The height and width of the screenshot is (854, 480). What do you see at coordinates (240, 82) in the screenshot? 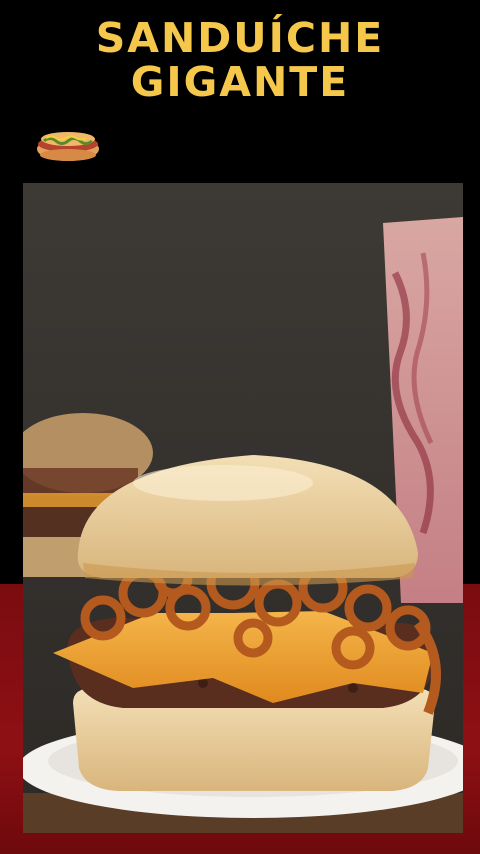
I see `title-line-2: GIGANTE` at bounding box center [240, 82].